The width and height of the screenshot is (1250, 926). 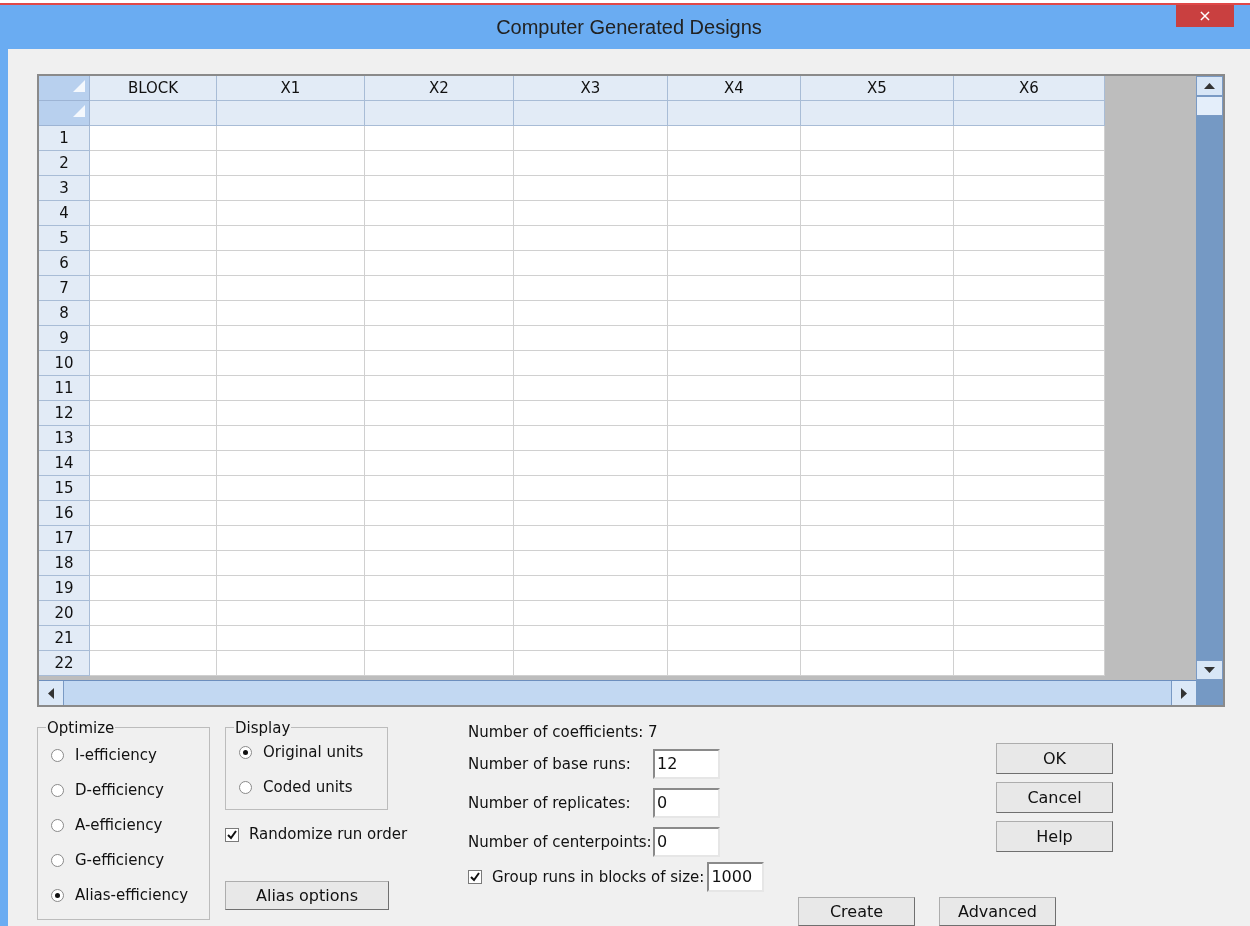 What do you see at coordinates (64, 488) in the screenshot?
I see `row-header: 15` at bounding box center [64, 488].